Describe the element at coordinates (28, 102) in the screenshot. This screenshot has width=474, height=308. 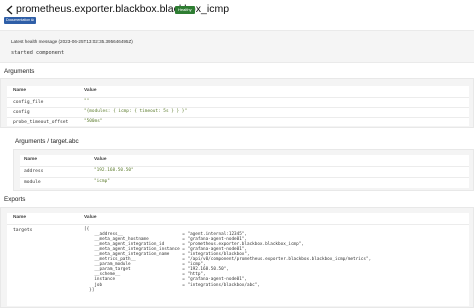
I see `argument-name: config_file` at that location.